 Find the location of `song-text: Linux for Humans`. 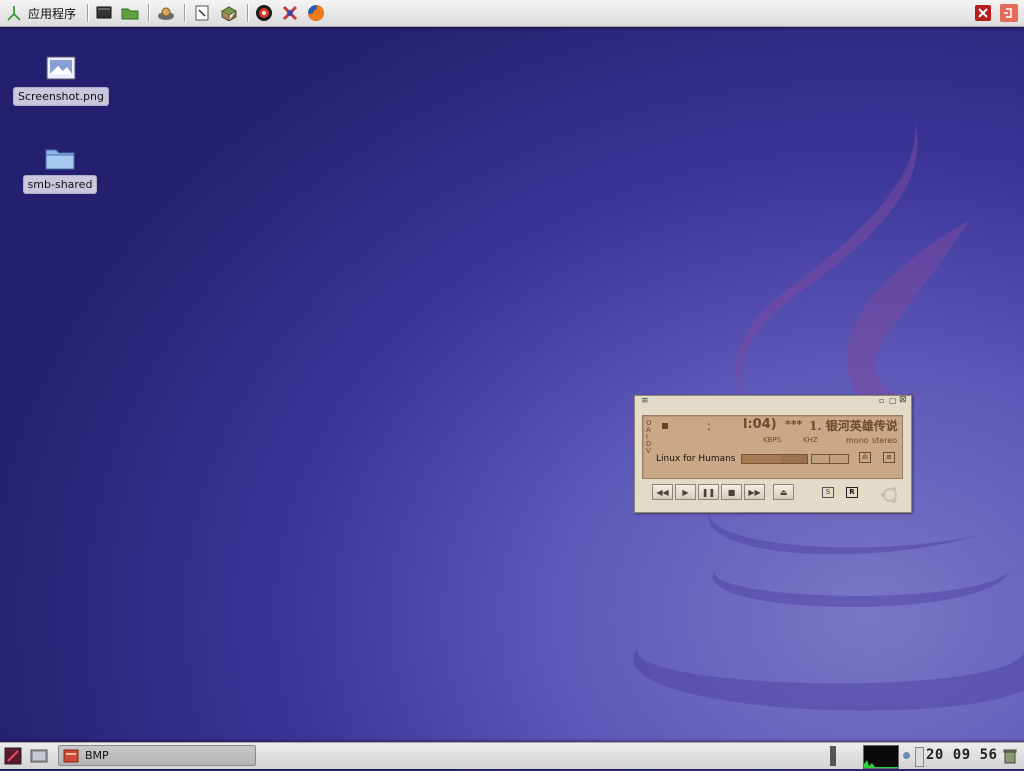

song-text: Linux for Humans is located at coordinates (696, 459).